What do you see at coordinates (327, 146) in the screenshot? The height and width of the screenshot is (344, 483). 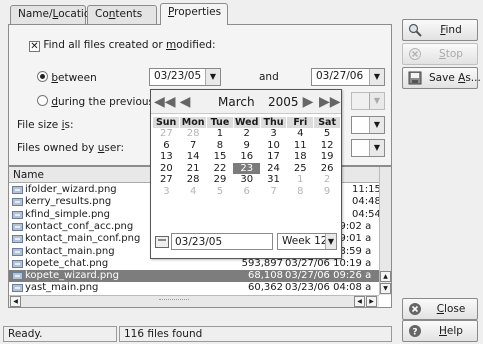 I see `calendar-day: 12` at bounding box center [327, 146].